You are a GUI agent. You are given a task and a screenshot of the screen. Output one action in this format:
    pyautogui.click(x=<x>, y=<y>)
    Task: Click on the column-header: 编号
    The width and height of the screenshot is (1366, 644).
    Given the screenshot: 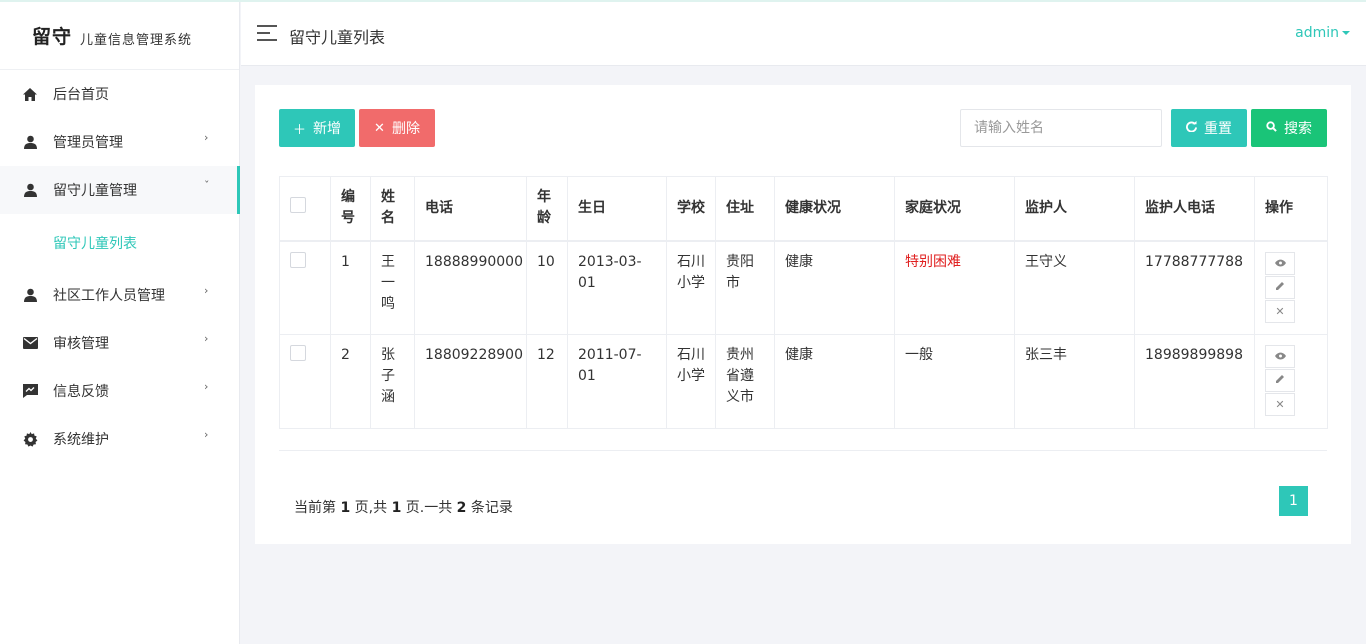 What is the action you would take?
    pyautogui.click(x=350, y=208)
    